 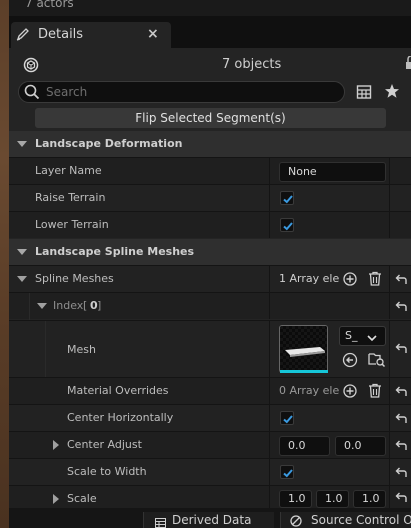 What do you see at coordinates (49, 5) in the screenshot?
I see `actor-count: 7 actors` at bounding box center [49, 5].